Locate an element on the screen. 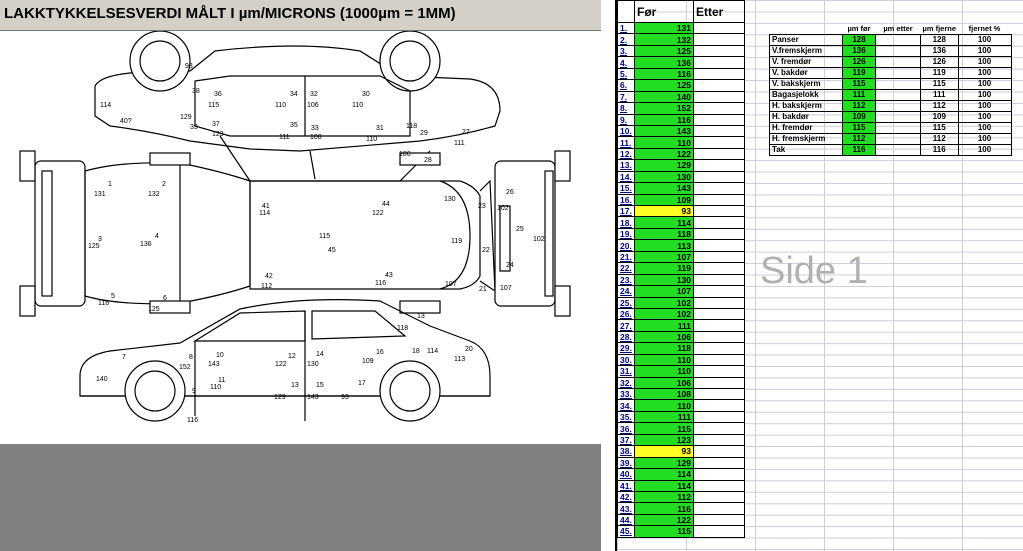 This screenshot has width=1023, height=551. summary-removed-cell: 112 is located at coordinates (939, 106).